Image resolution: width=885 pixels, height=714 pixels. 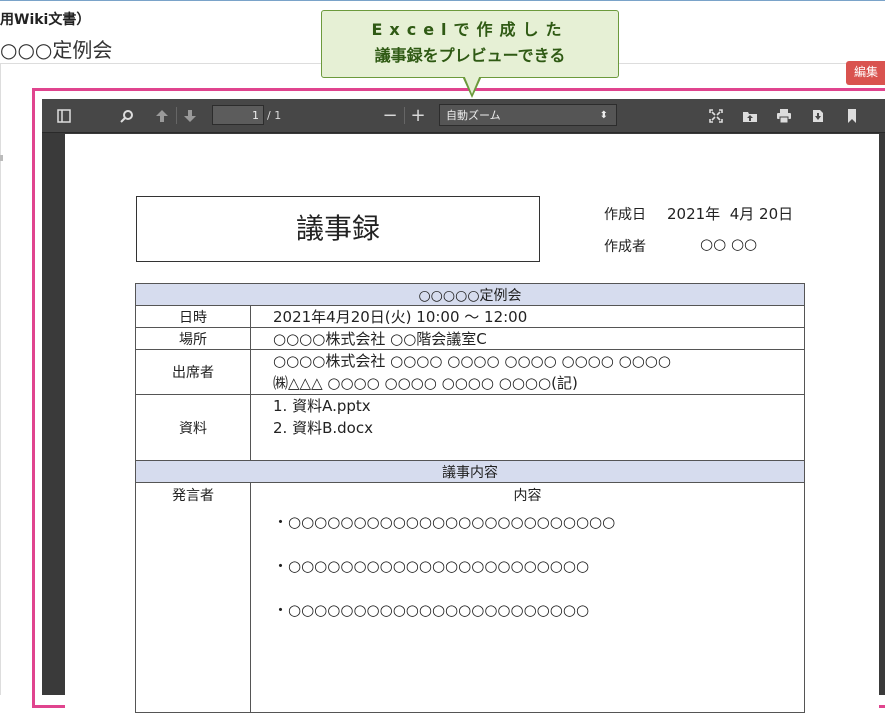 What do you see at coordinates (323, 428) in the screenshot?
I see `material-item: 2. 資料B.docx` at bounding box center [323, 428].